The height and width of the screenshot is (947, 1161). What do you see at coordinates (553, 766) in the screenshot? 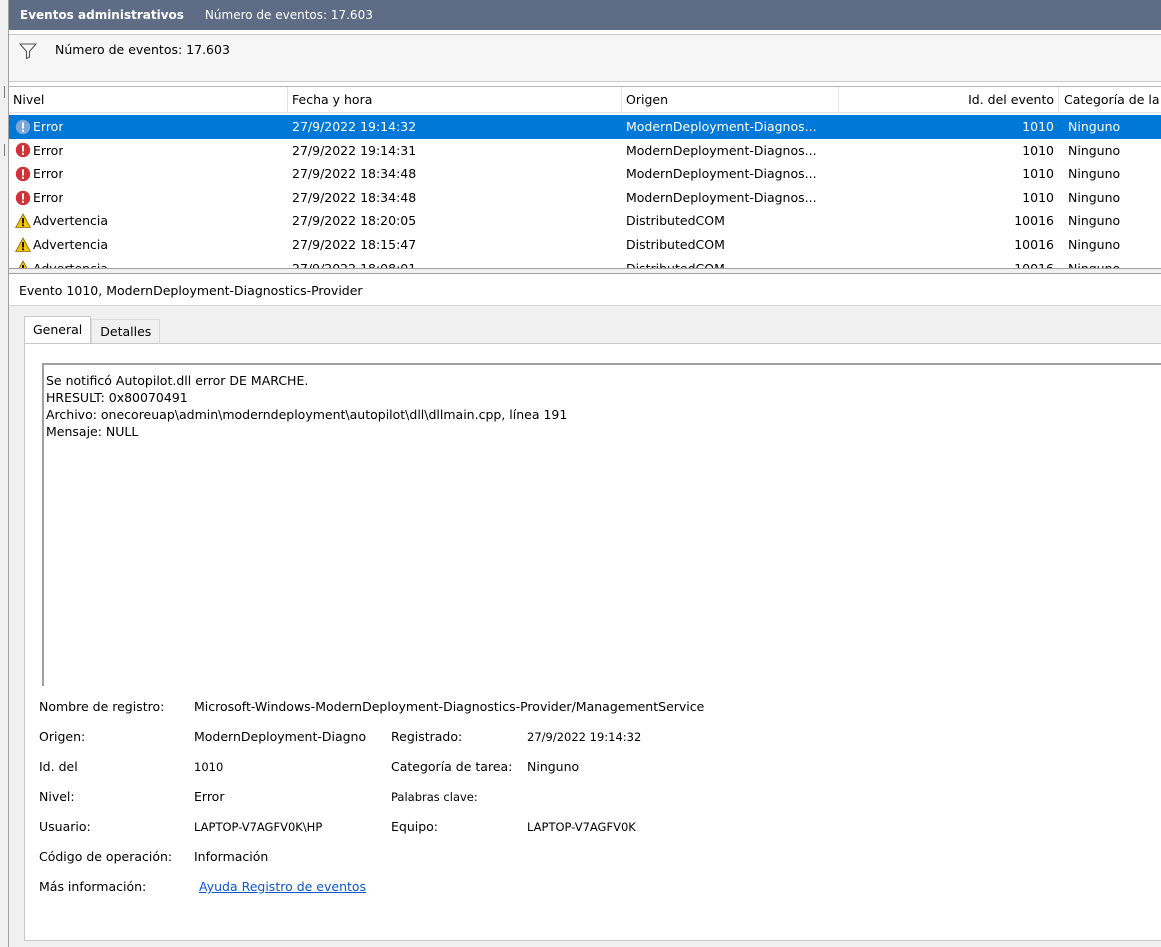
I see `task-category-value: Ninguno` at bounding box center [553, 766].